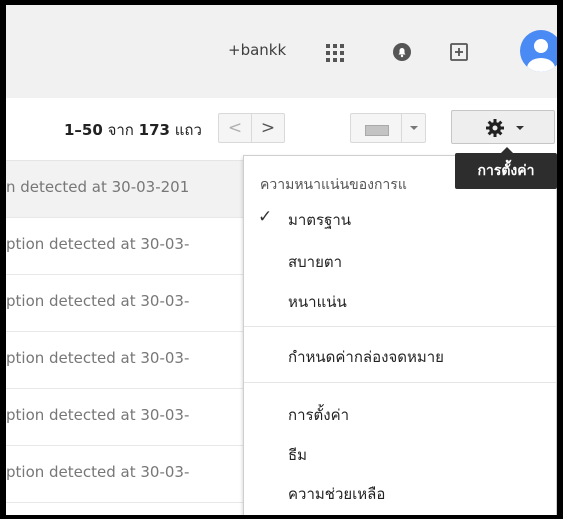 The width and height of the screenshot is (563, 519). What do you see at coordinates (400, 300) in the screenshot?
I see `menu-item-density-compact: หนาแน่น` at bounding box center [400, 300].